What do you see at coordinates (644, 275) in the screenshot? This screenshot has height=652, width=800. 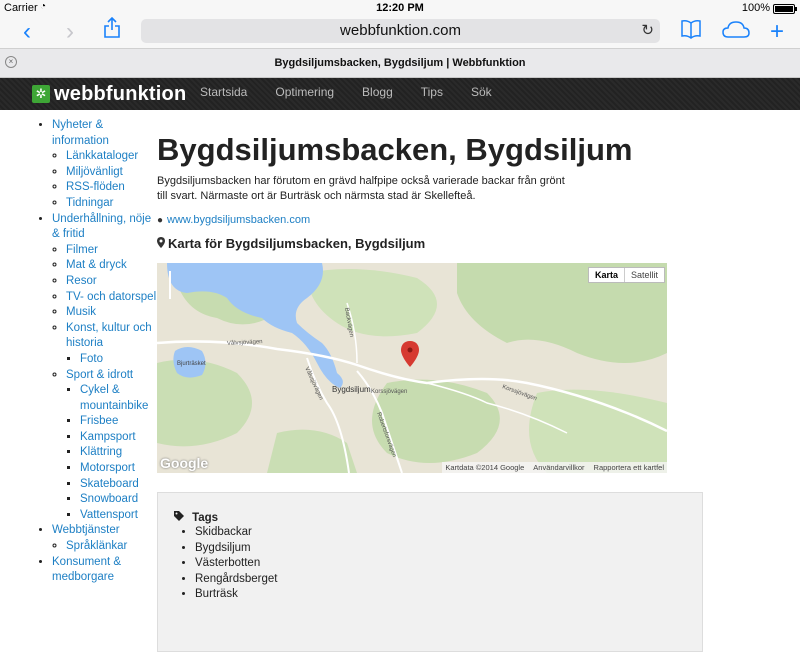 I see `map-type-satellite-button: Satellit` at bounding box center [644, 275].